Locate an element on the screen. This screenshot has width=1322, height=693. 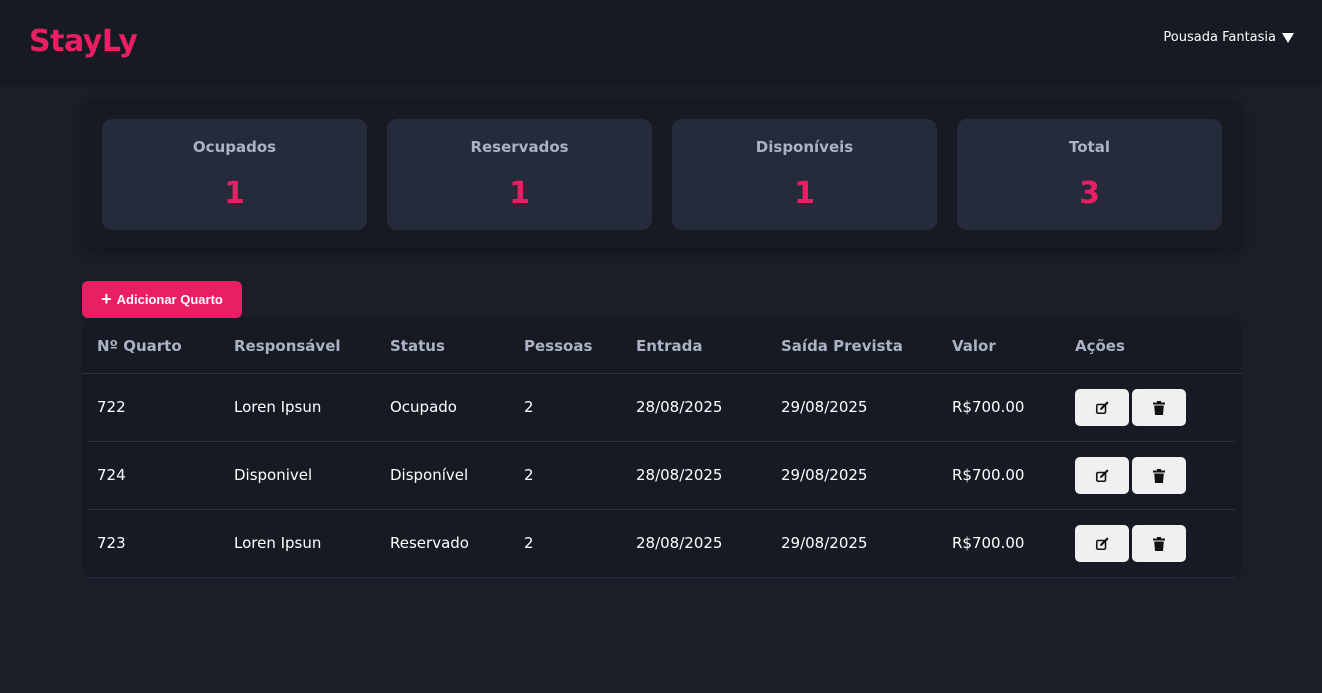
column-header-status: Status is located at coordinates (417, 346).